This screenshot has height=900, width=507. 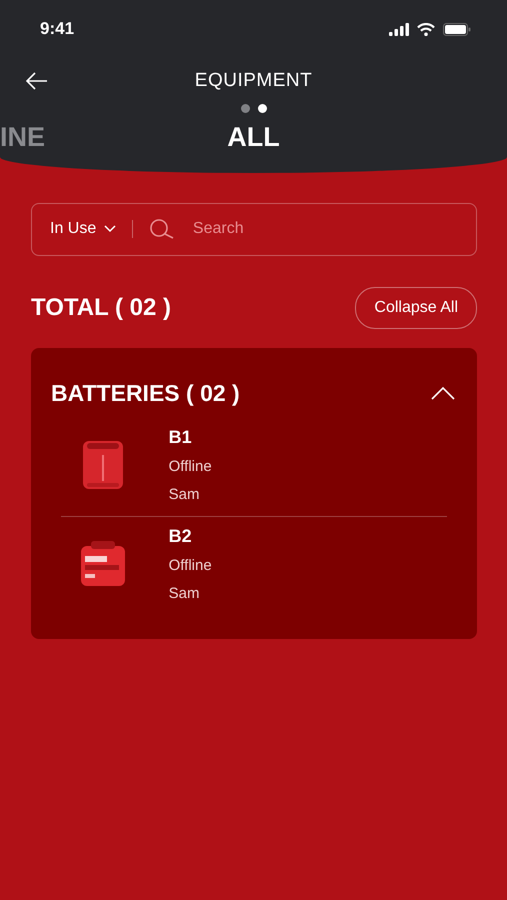 I want to click on wifi-icon, so click(x=426, y=29).